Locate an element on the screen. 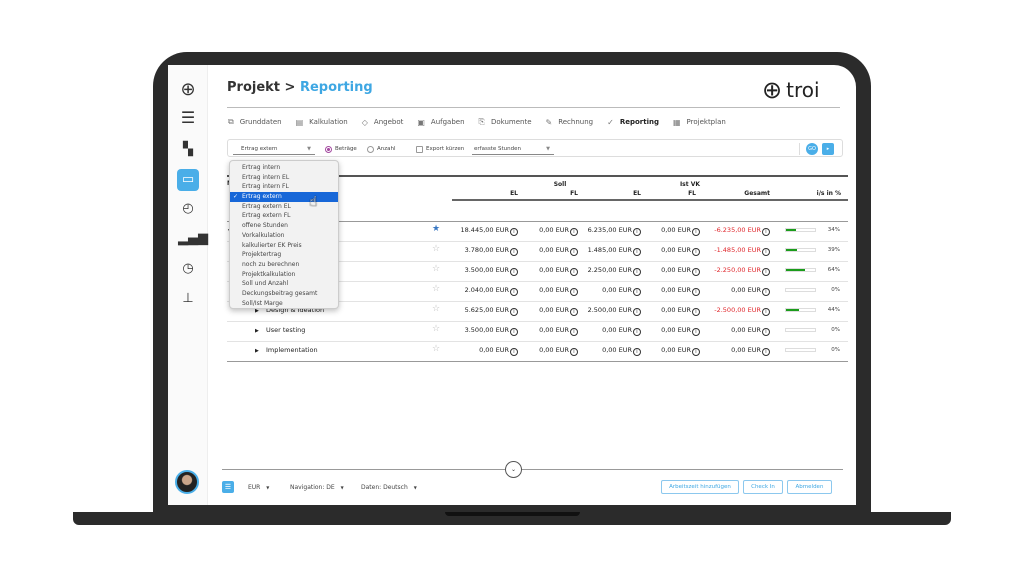 The height and width of the screenshot is (576, 1024). dropdown-option: Ertrag intern FL is located at coordinates (284, 187).